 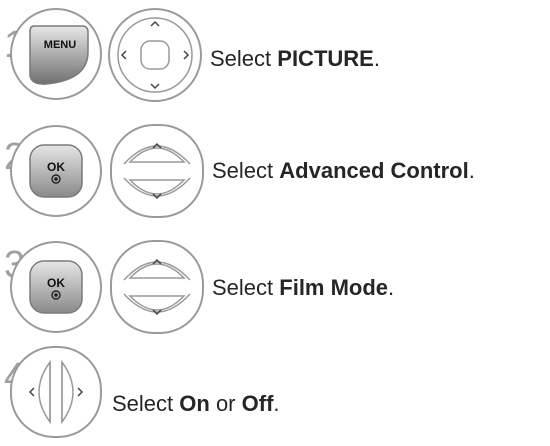 What do you see at coordinates (60, 45) in the screenshot?
I see `menu-key-label: MENU` at bounding box center [60, 45].